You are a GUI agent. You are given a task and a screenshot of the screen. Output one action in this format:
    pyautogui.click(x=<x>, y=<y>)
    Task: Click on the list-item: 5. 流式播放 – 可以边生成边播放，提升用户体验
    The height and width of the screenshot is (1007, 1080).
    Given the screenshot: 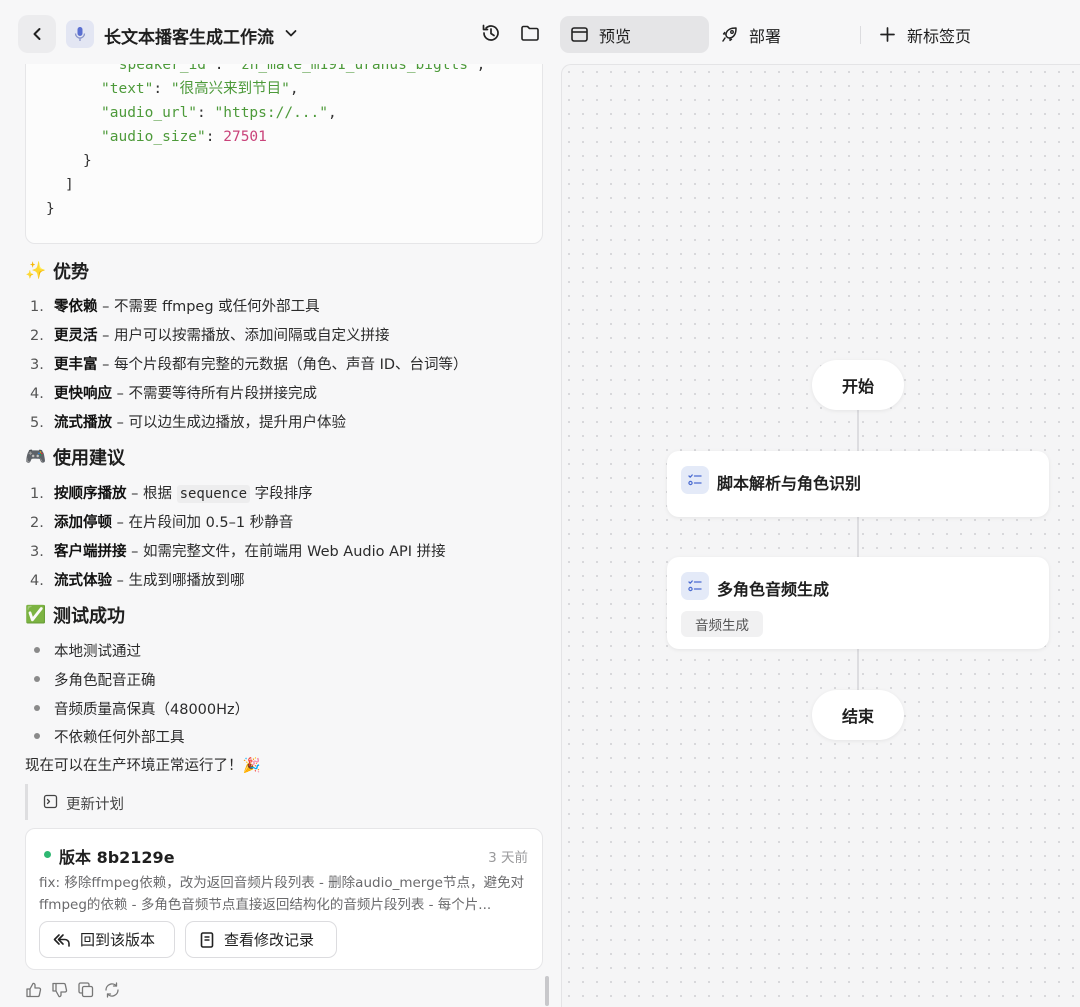 What is the action you would take?
    pyautogui.click(x=188, y=423)
    